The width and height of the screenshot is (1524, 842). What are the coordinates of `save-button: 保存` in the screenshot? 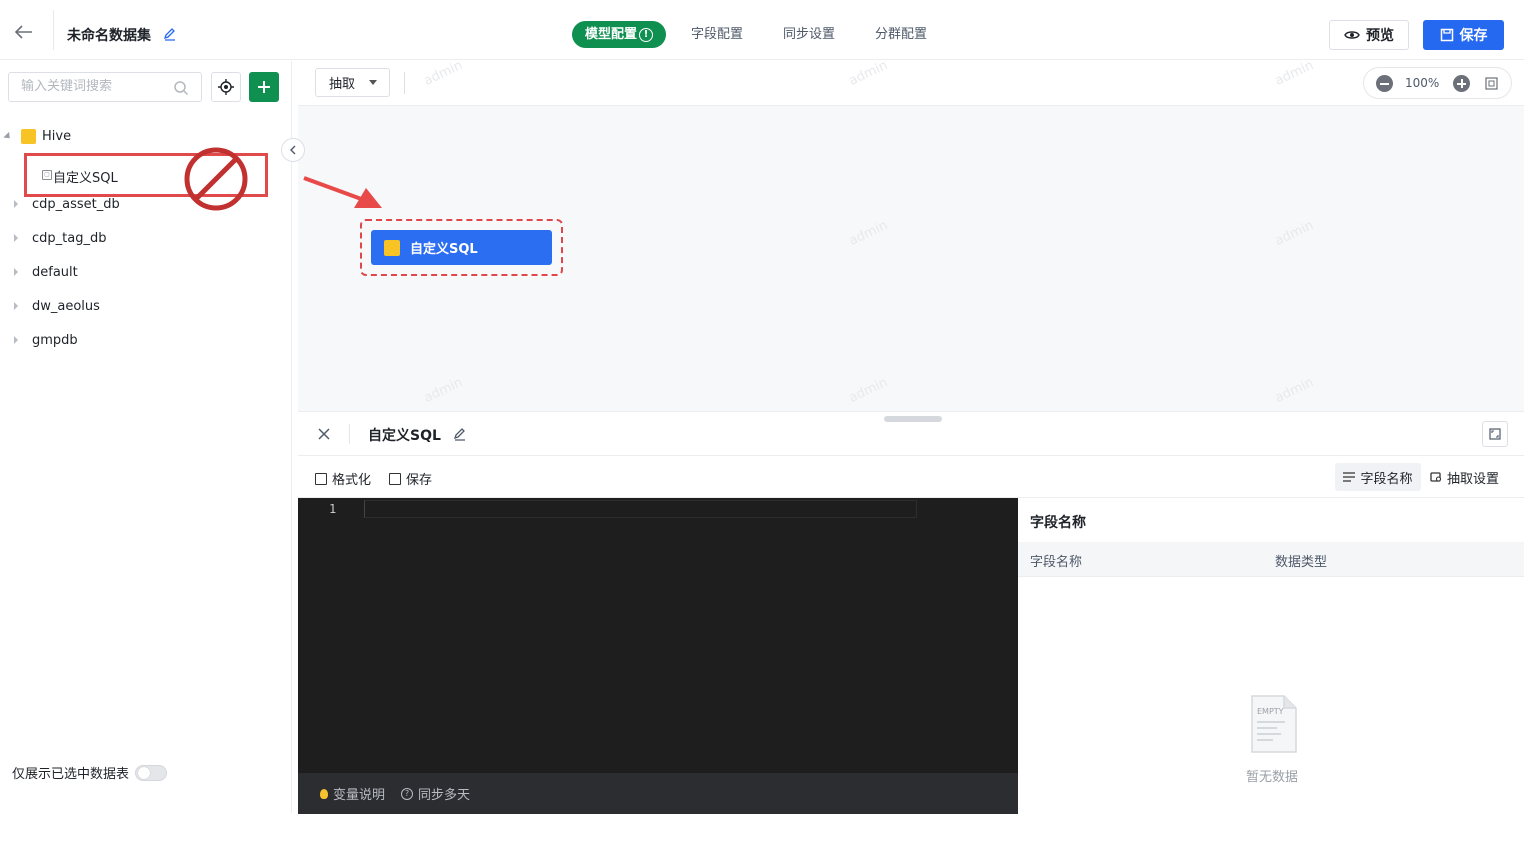 It's located at (1463, 35).